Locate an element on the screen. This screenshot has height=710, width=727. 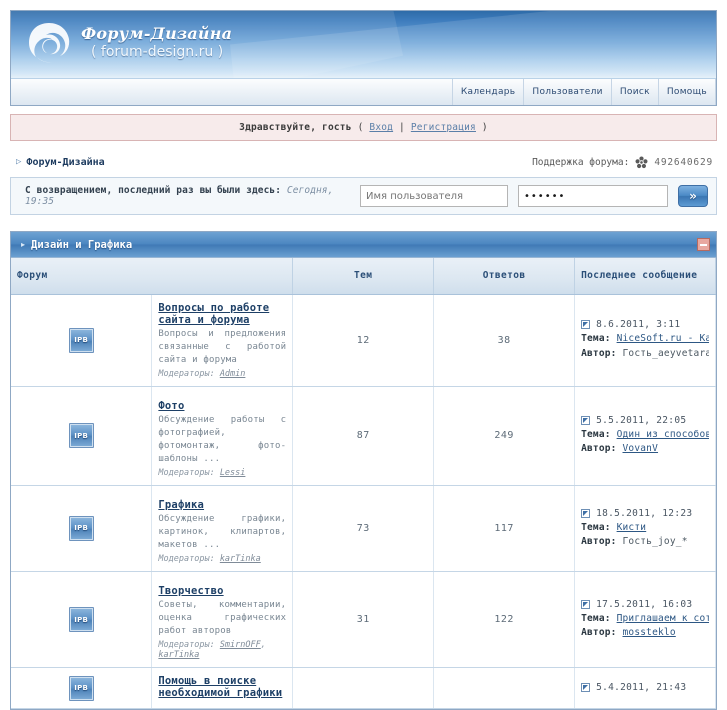
forum-name-link: Фото is located at coordinates (171, 406).